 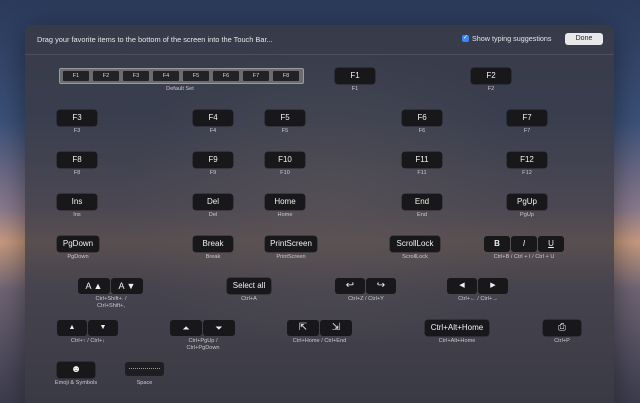 What do you see at coordinates (478, 299) in the screenshot?
I see `word-nav-label: Ctrl+← / Ctrl+→` at bounding box center [478, 299].